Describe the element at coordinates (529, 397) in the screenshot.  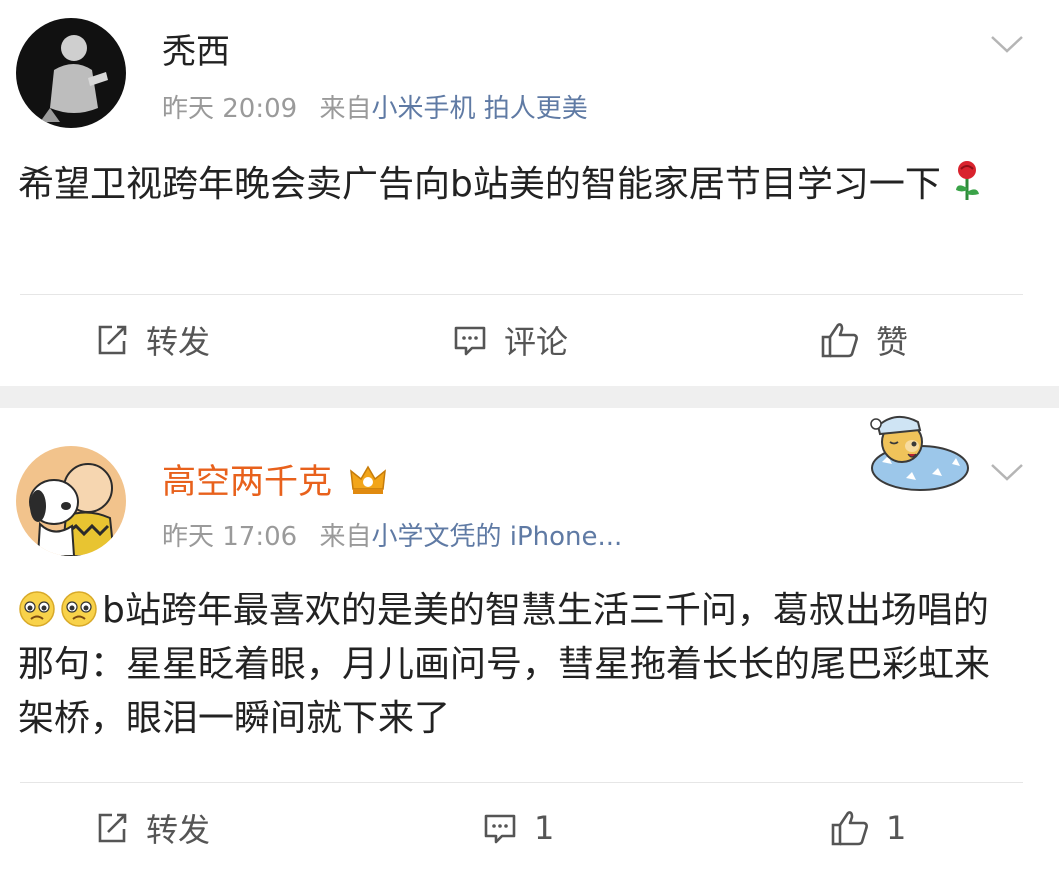
I see `feed-separator` at that location.